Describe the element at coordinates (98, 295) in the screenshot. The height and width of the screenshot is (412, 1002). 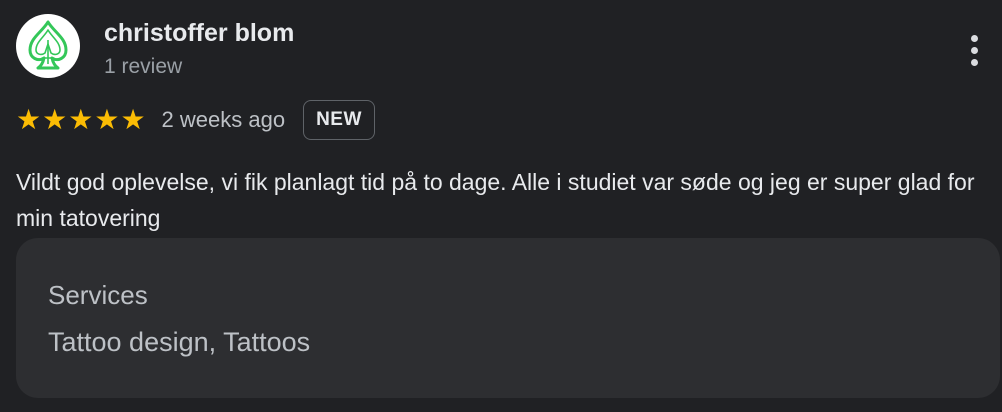
I see `services-title: Services` at that location.